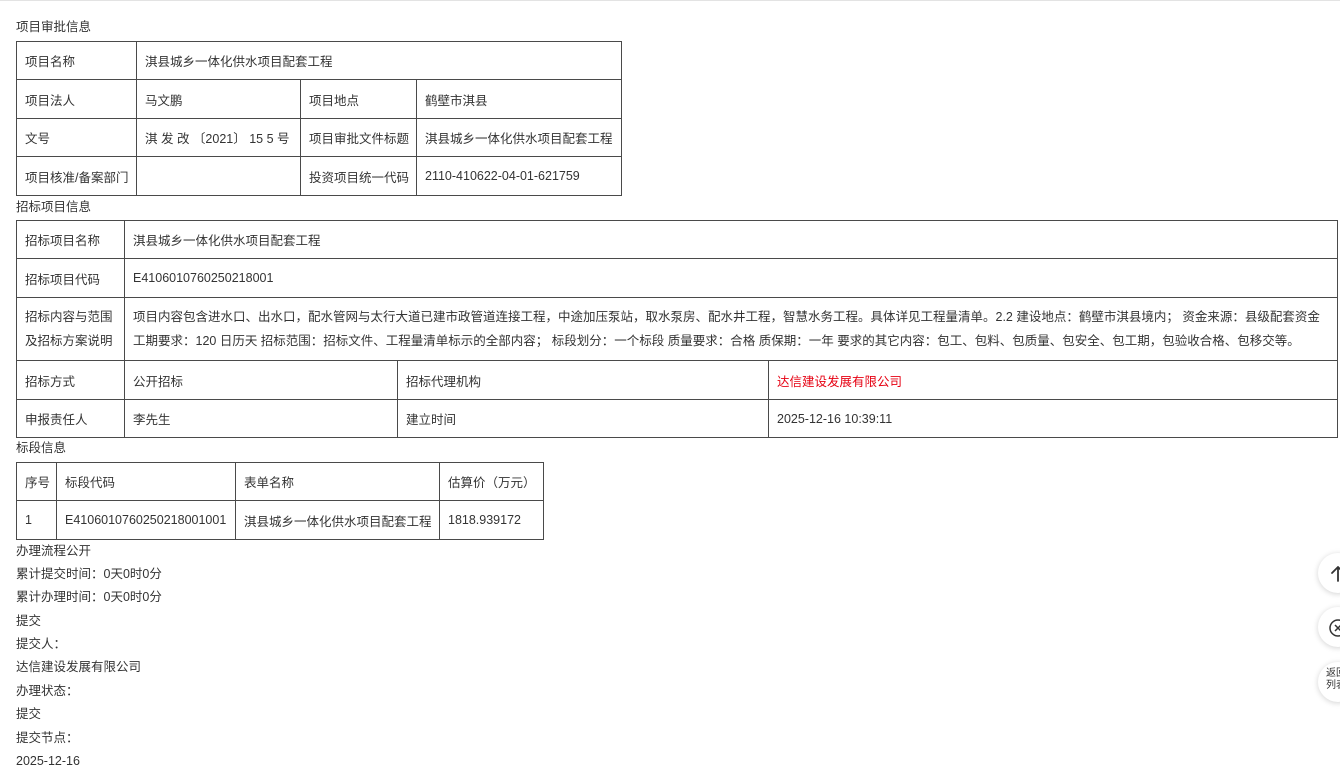 The width and height of the screenshot is (1340, 769). I want to click on section-header-code: 标段代码, so click(146, 481).